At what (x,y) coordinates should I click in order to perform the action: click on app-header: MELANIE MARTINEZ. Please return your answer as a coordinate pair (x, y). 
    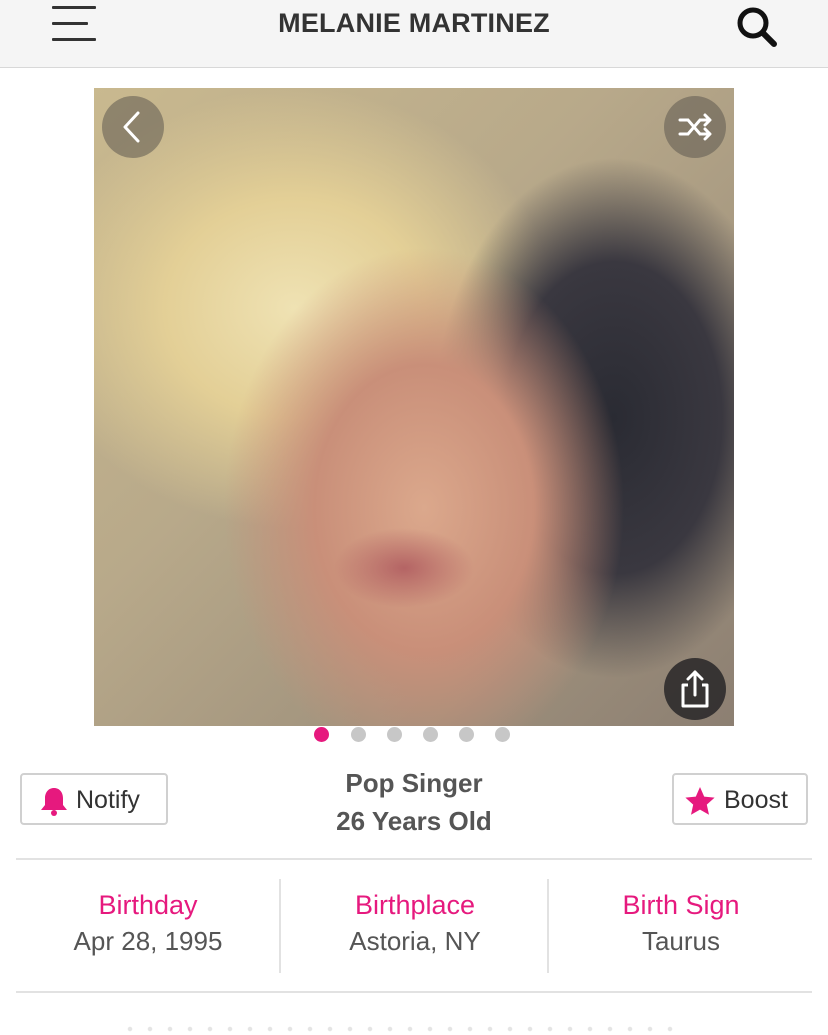
    Looking at the image, I should click on (414, 34).